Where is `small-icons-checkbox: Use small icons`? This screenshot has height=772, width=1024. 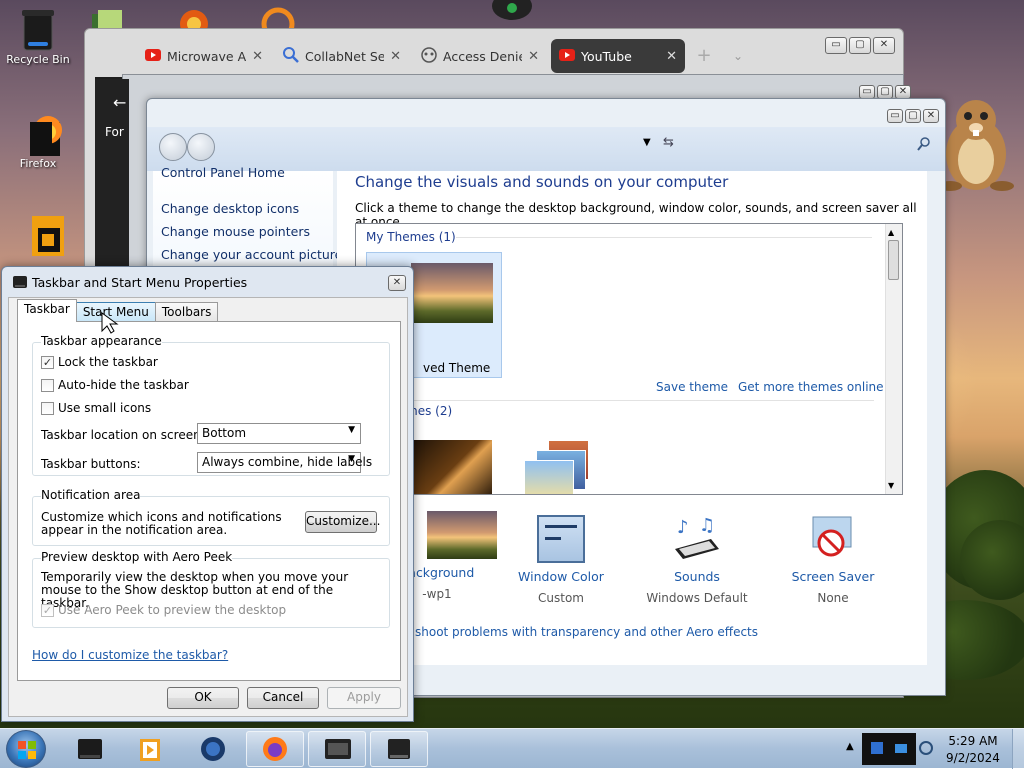
small-icons-checkbox: Use small icons is located at coordinates (96, 408).